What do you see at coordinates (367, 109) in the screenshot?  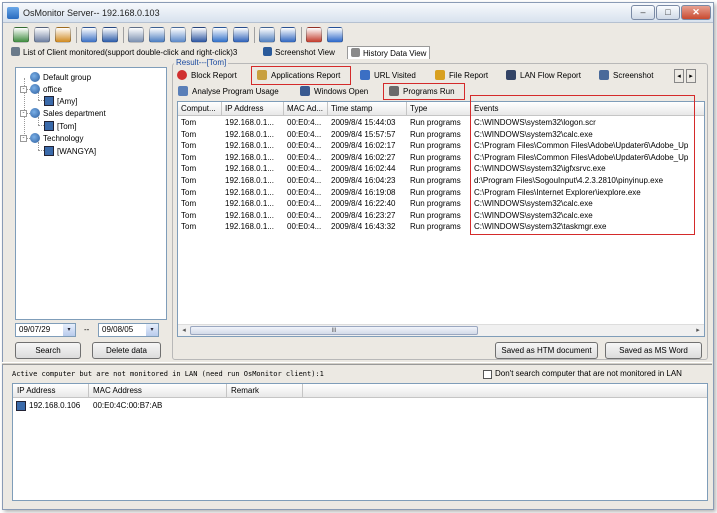 I see `column-header-timestamp: Time stamp` at bounding box center [367, 109].